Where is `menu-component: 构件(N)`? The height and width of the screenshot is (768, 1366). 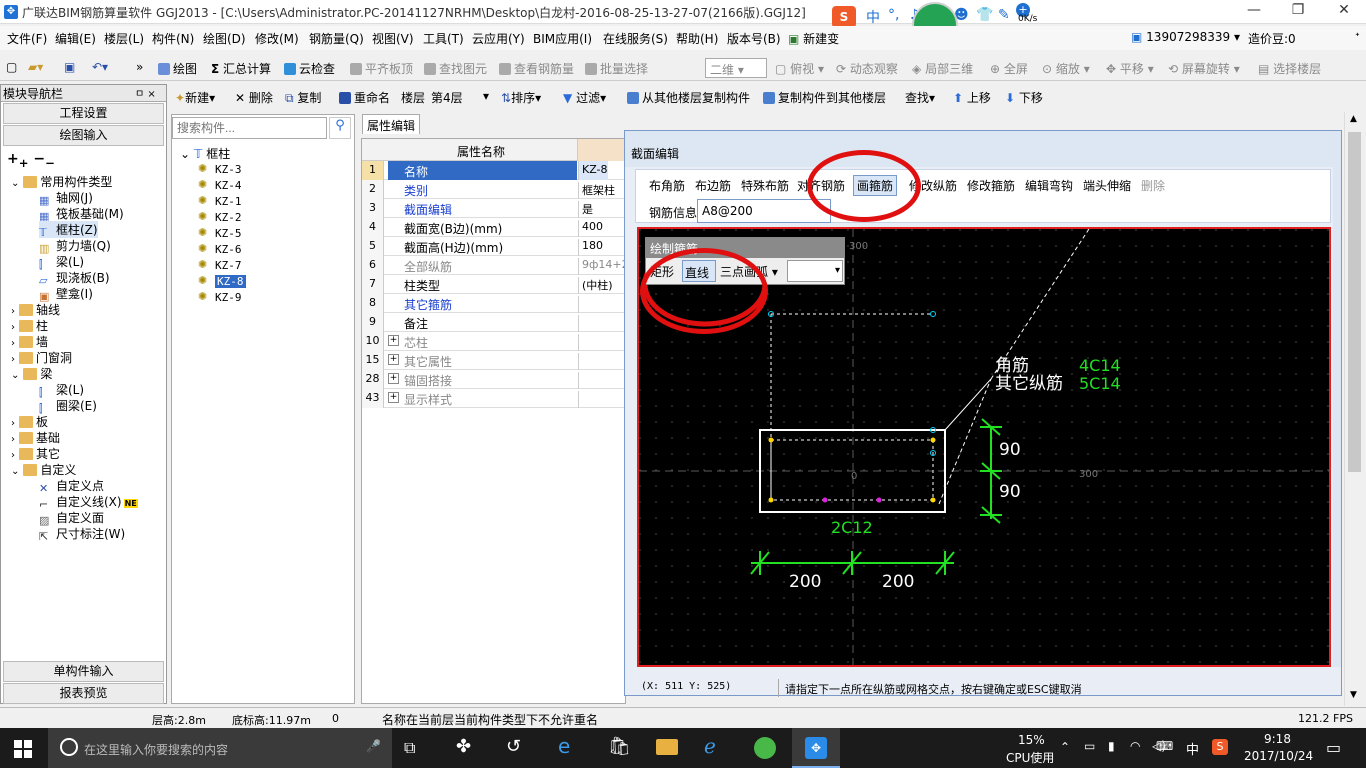
menu-component: 构件(N) is located at coordinates (173, 38).